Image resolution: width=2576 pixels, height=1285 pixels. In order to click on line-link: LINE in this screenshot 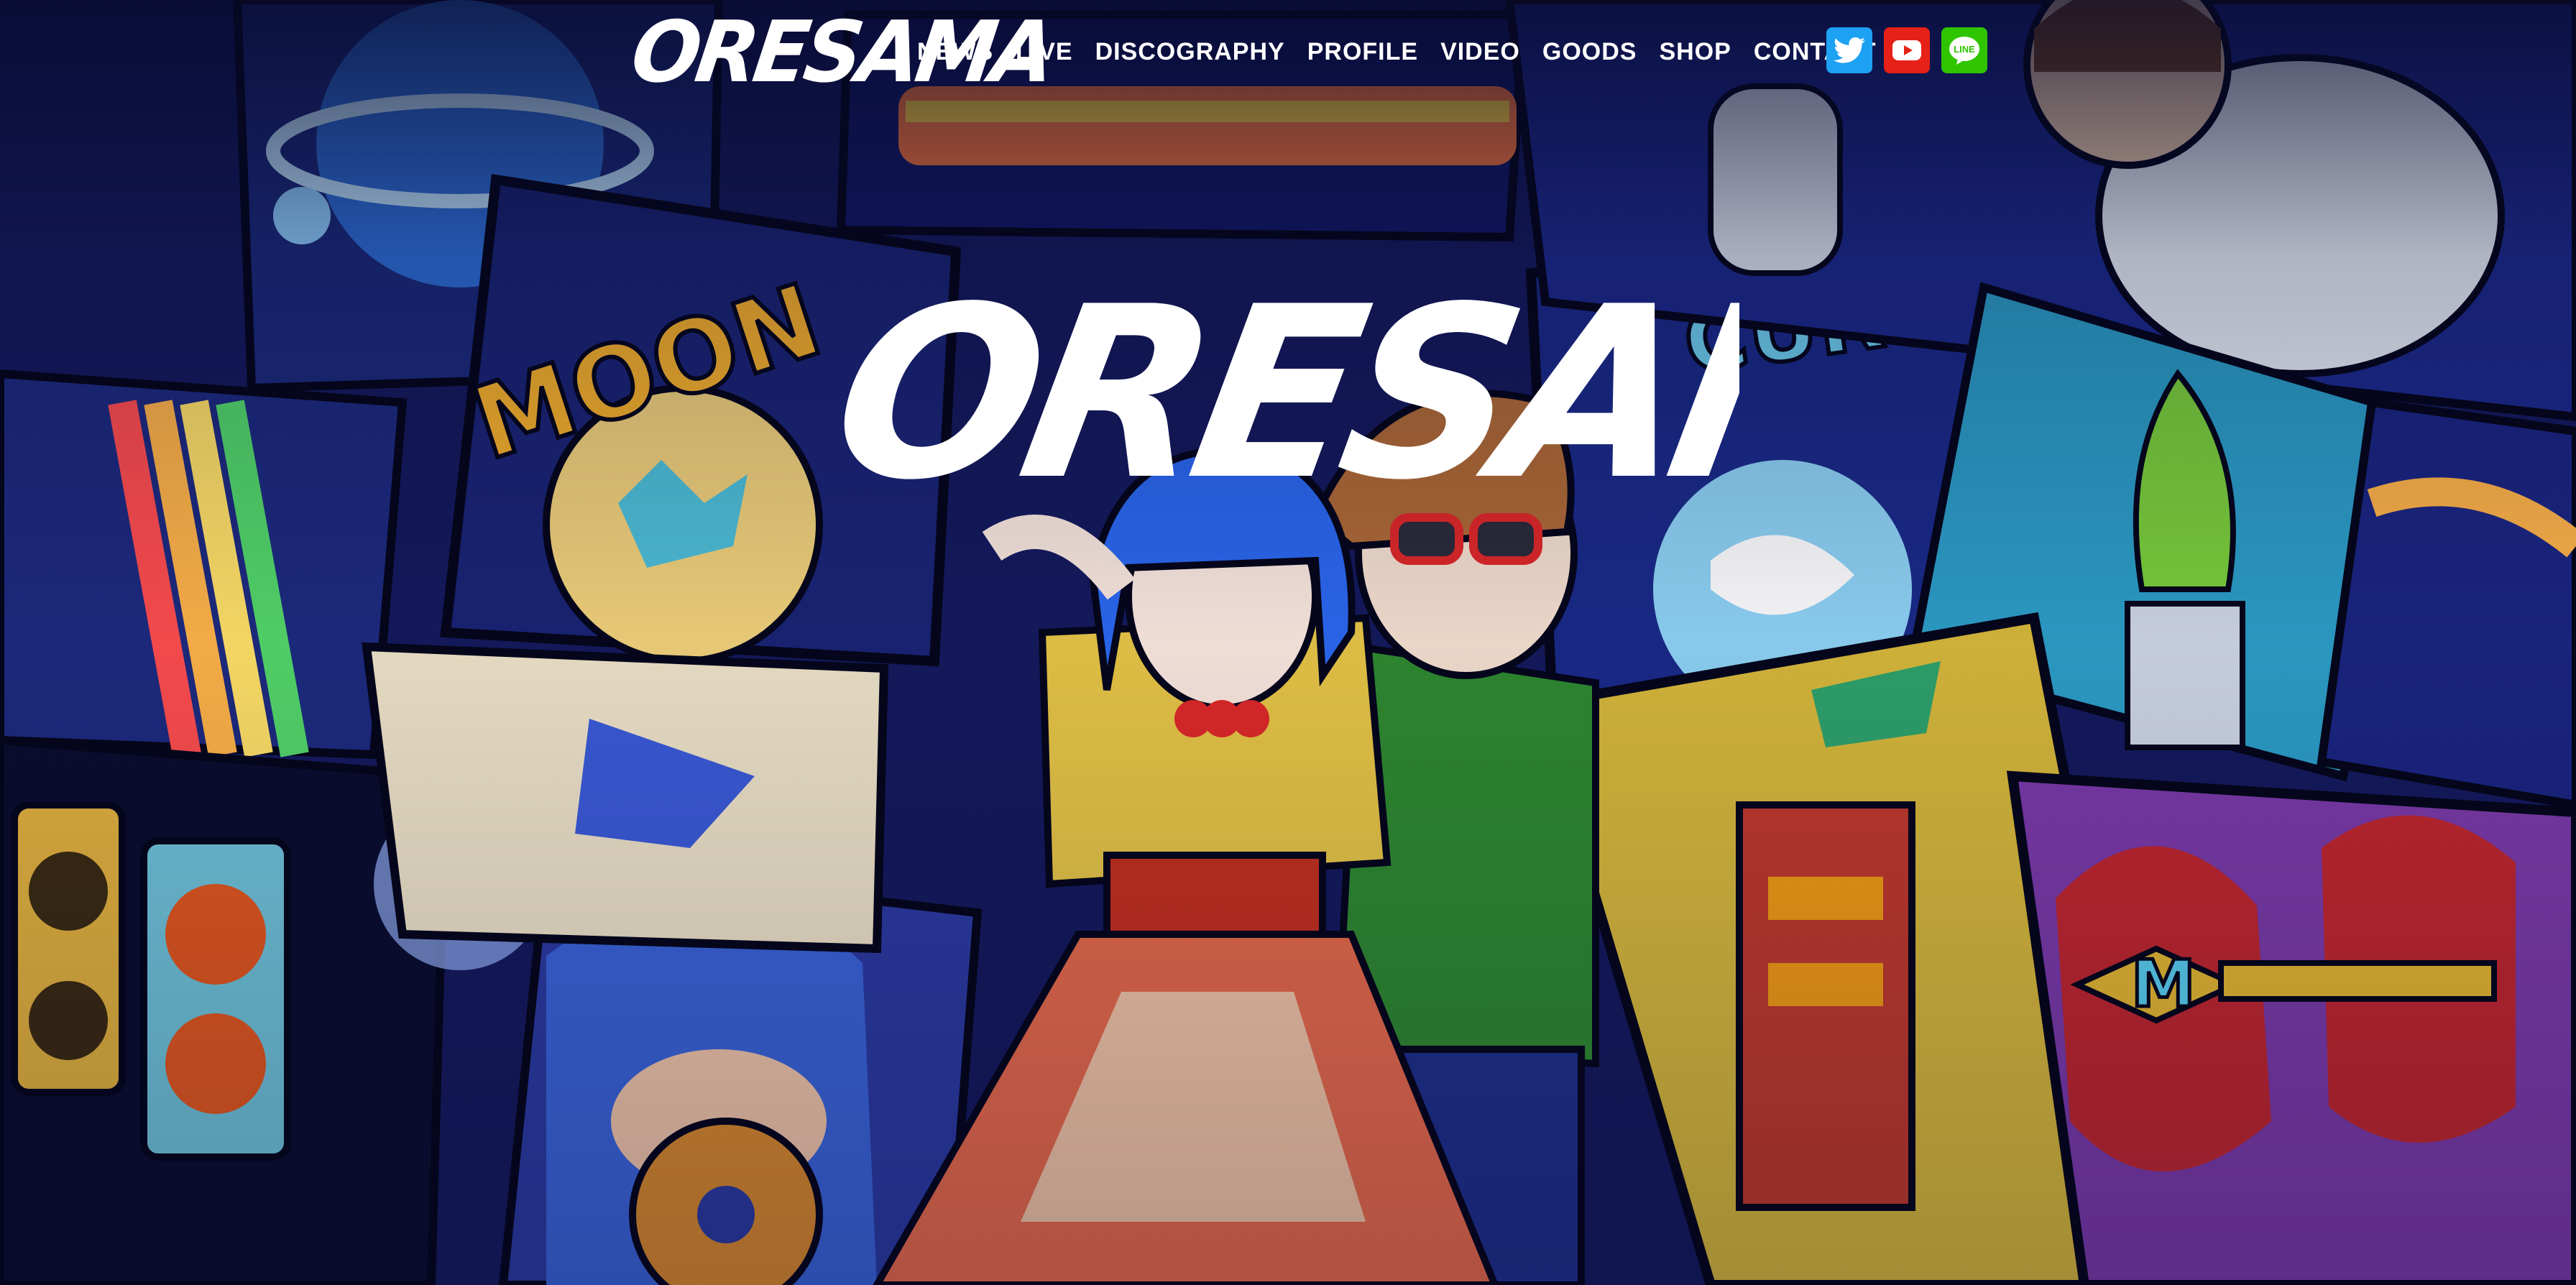, I will do `click(1964, 50)`.